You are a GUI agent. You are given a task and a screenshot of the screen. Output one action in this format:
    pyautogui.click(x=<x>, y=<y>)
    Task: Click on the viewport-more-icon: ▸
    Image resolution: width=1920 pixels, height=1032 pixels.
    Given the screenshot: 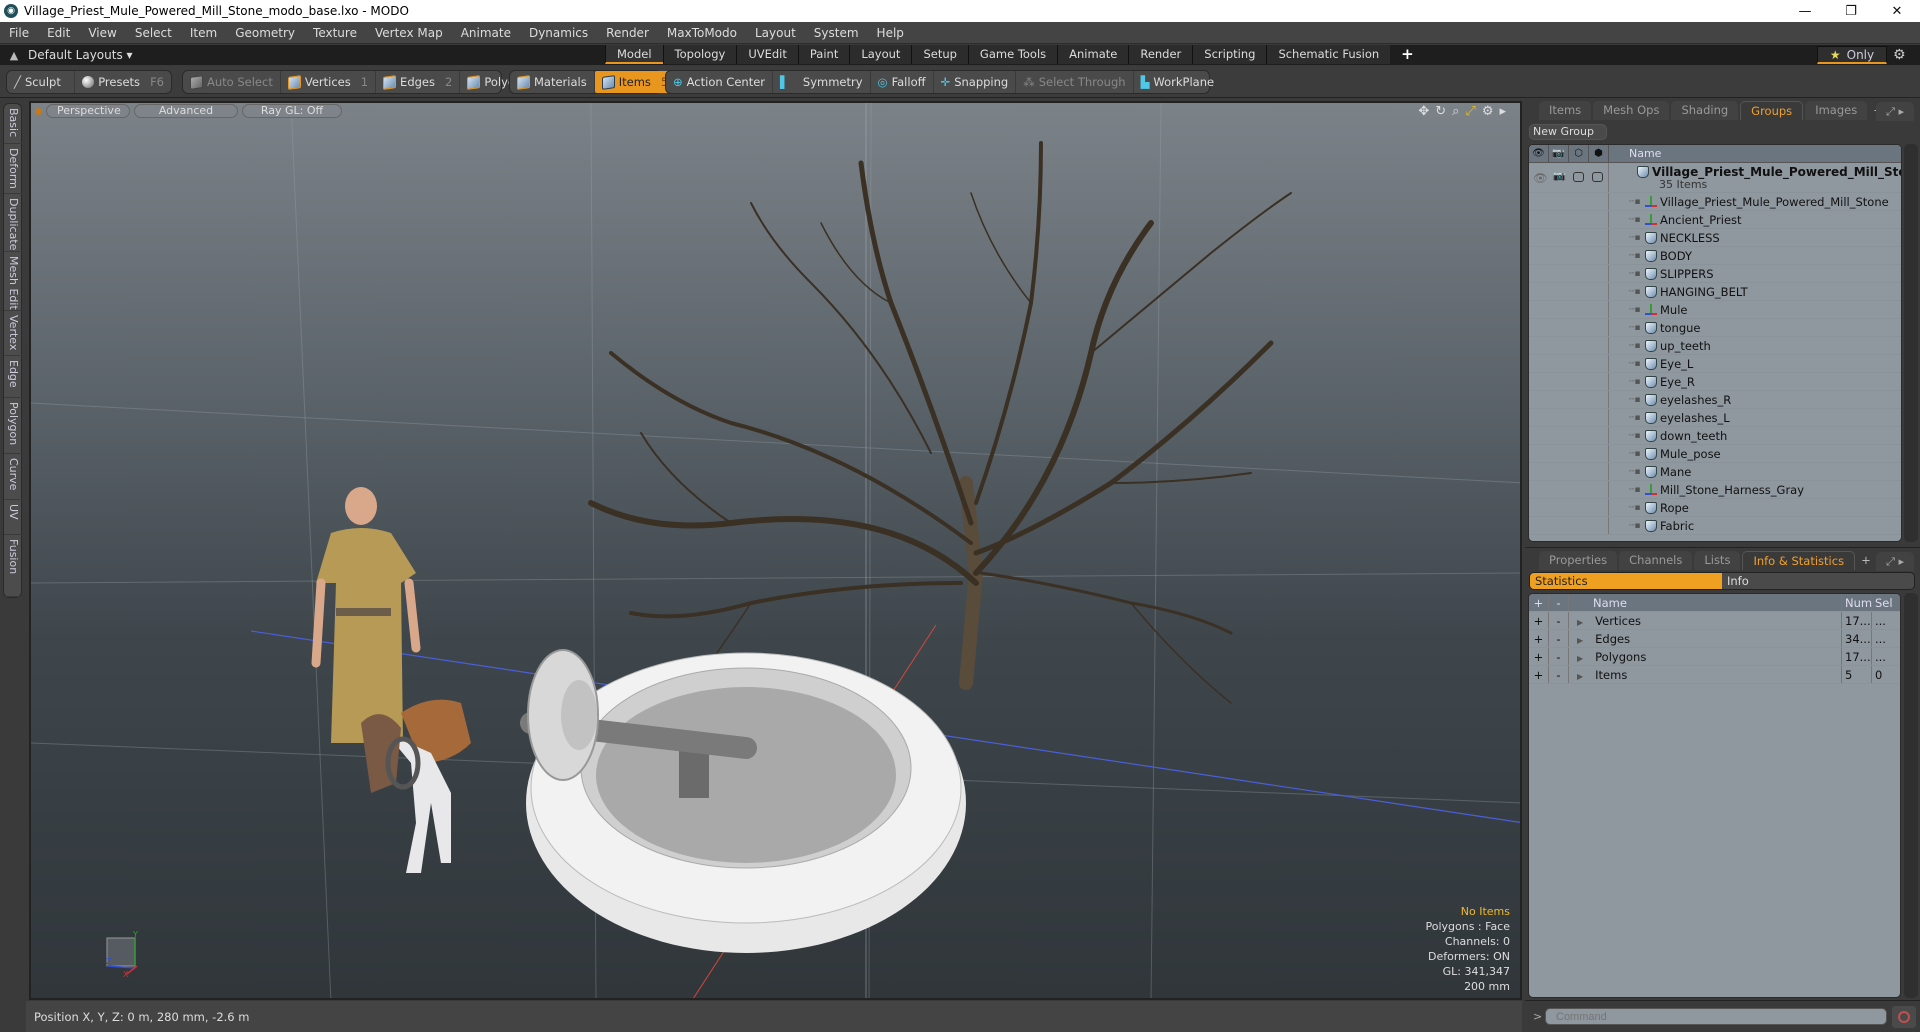 What is the action you would take?
    pyautogui.click(x=1502, y=111)
    